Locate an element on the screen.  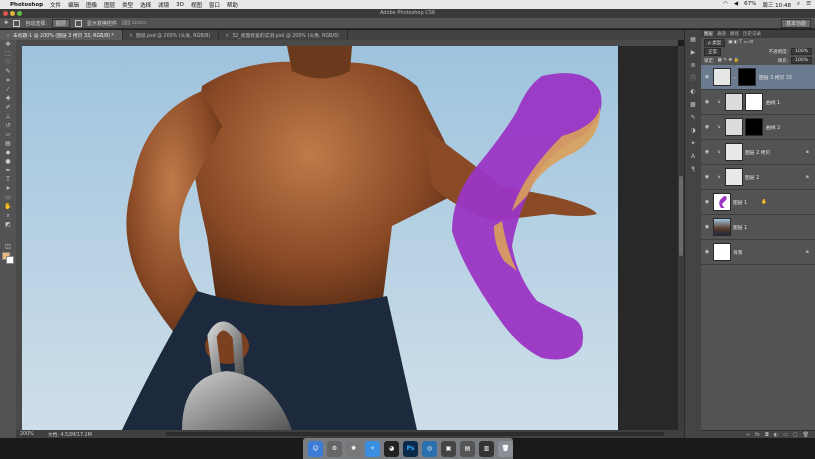
menu-help: 帮助 is located at coordinates (232, 5).